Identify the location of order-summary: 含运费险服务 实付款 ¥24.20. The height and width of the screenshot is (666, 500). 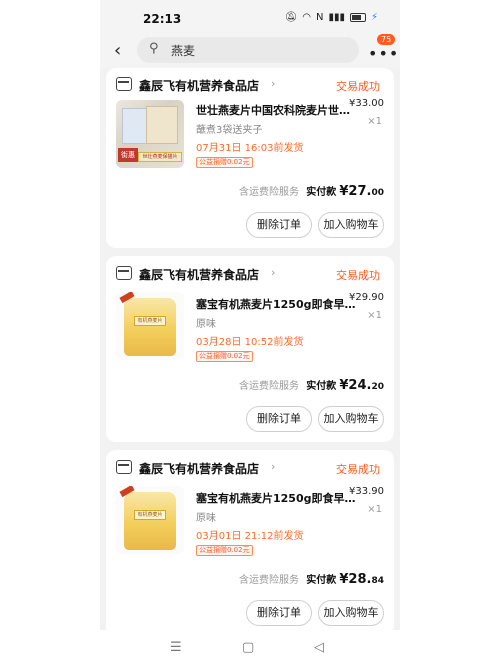
(311, 385).